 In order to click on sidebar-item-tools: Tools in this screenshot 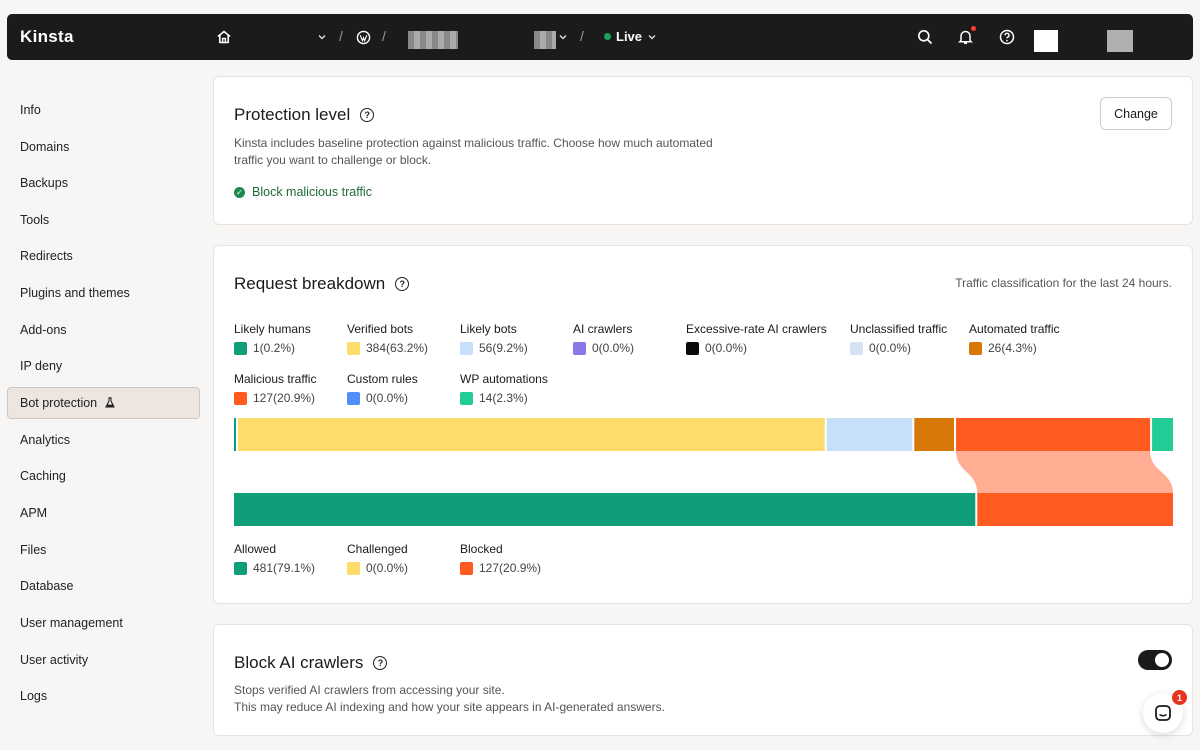, I will do `click(103, 220)`.